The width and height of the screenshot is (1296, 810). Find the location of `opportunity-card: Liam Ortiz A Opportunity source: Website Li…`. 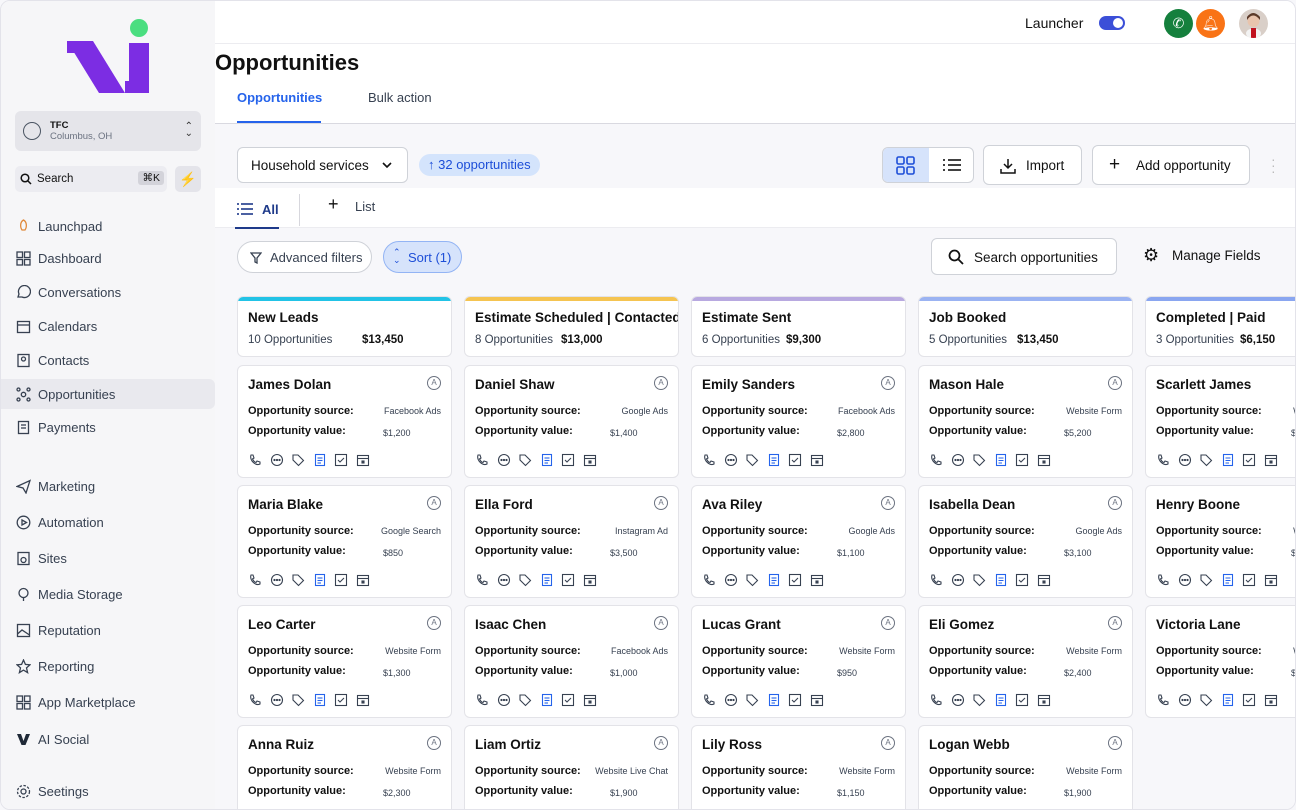

opportunity-card: Liam Ortiz A Opportunity source: Website Li… is located at coordinates (571, 767).